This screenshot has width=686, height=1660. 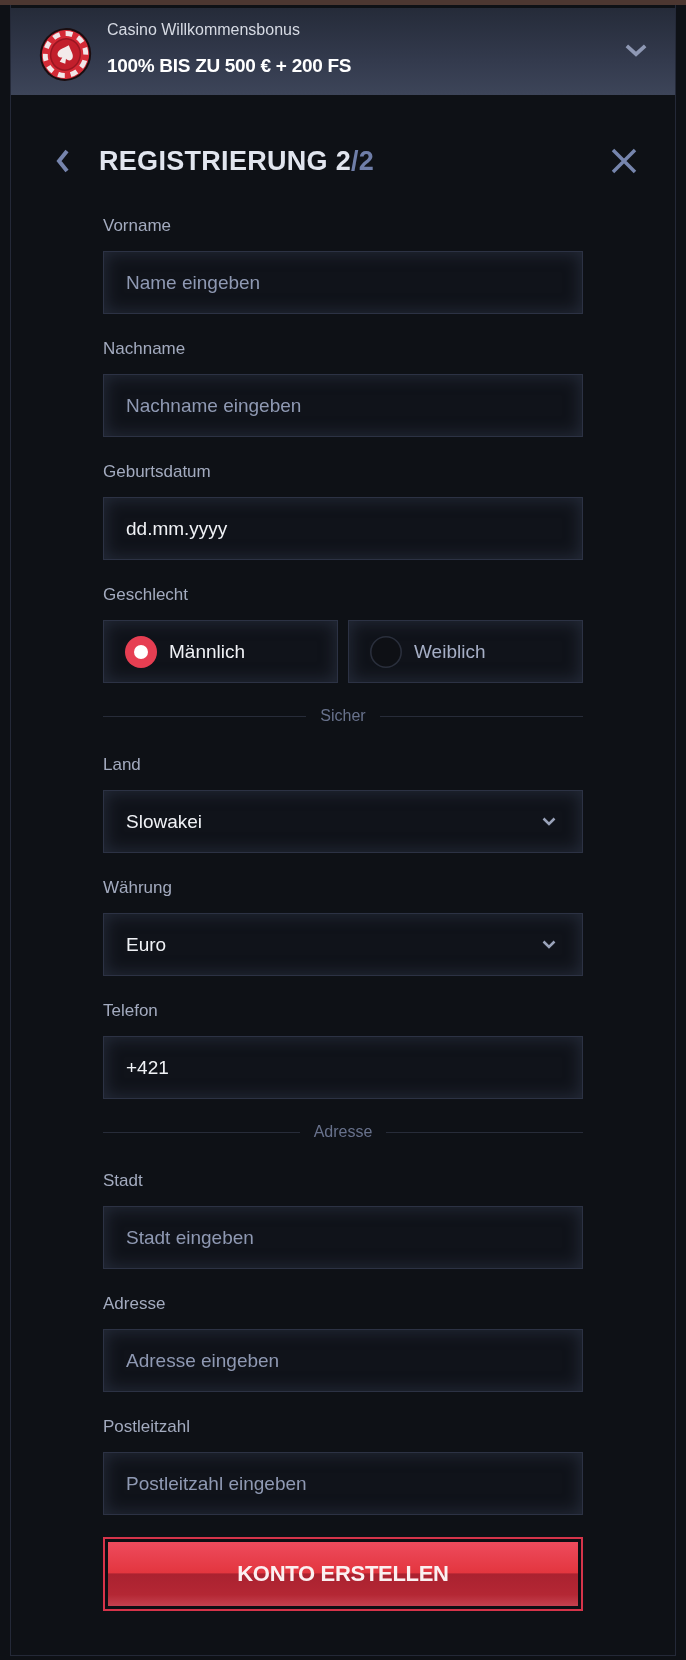 I want to click on input-field: Stadt eingeben, so click(x=343, y=1237).